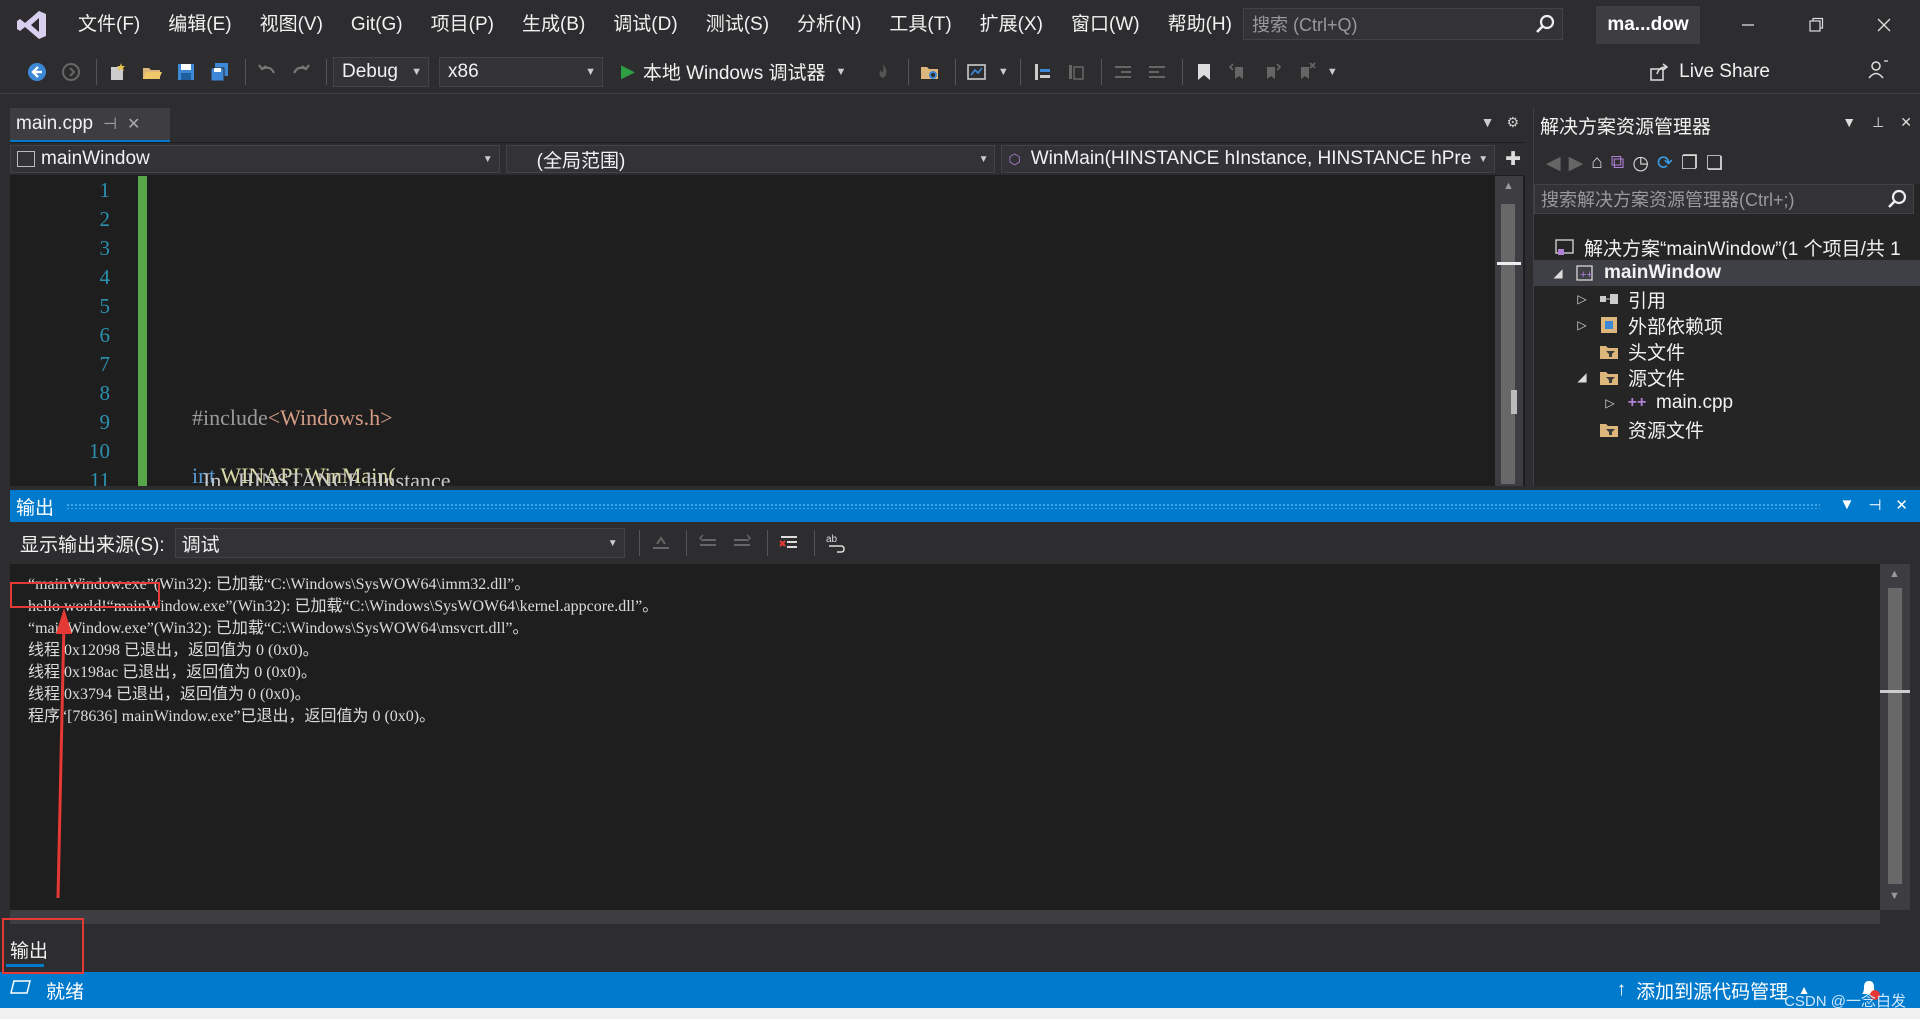 This screenshot has width=1920, height=1019. Describe the element at coordinates (186, 72) in the screenshot. I see `save-button` at that location.